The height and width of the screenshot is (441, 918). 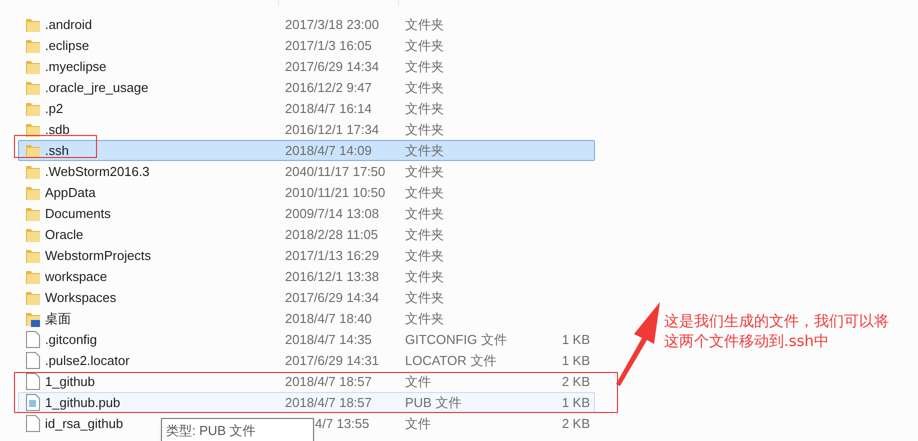 What do you see at coordinates (97, 171) in the screenshot?
I see `file-name: .WebStorm2016.3` at bounding box center [97, 171].